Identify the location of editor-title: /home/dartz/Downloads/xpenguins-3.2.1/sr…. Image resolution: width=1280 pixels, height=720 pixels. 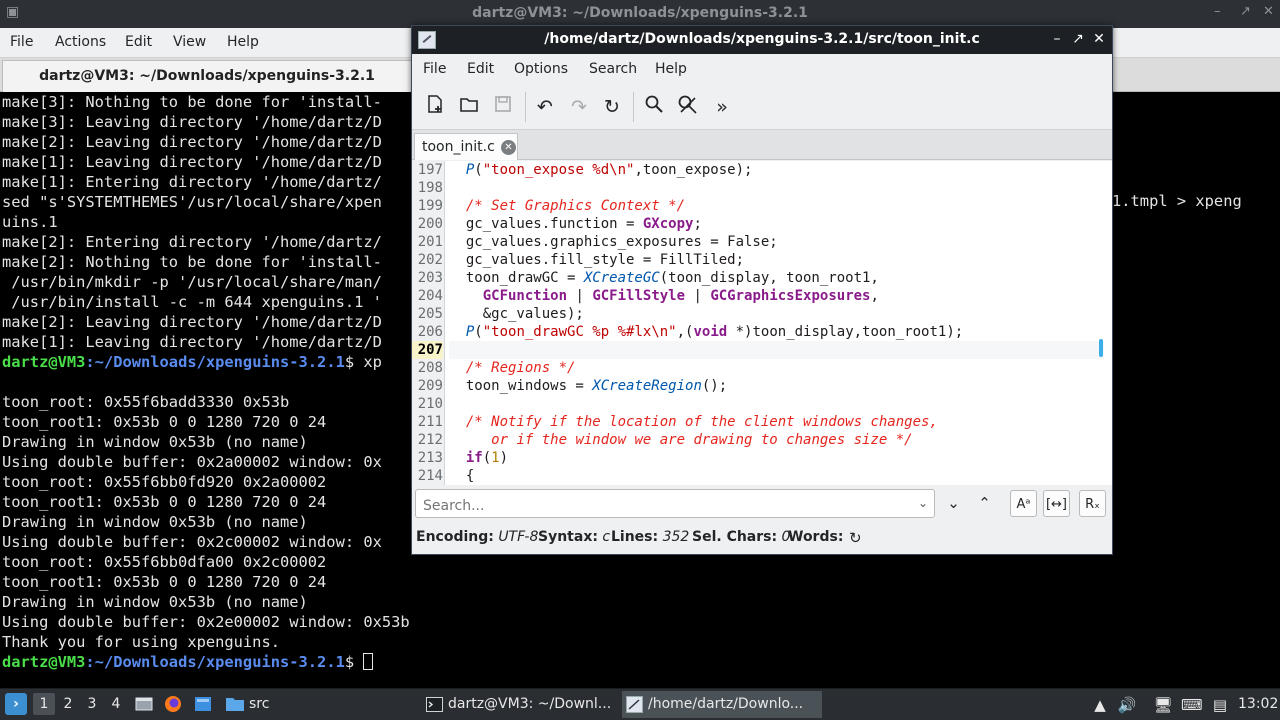
(762, 39).